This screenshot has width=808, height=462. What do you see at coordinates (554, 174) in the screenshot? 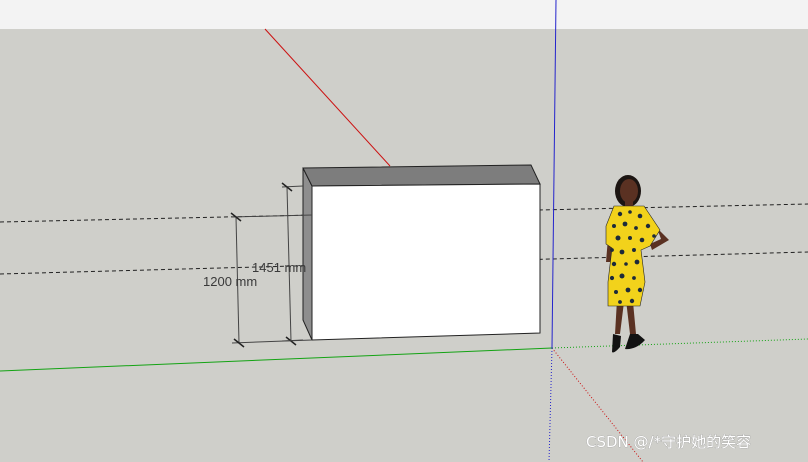
I see `blue-axis` at bounding box center [554, 174].